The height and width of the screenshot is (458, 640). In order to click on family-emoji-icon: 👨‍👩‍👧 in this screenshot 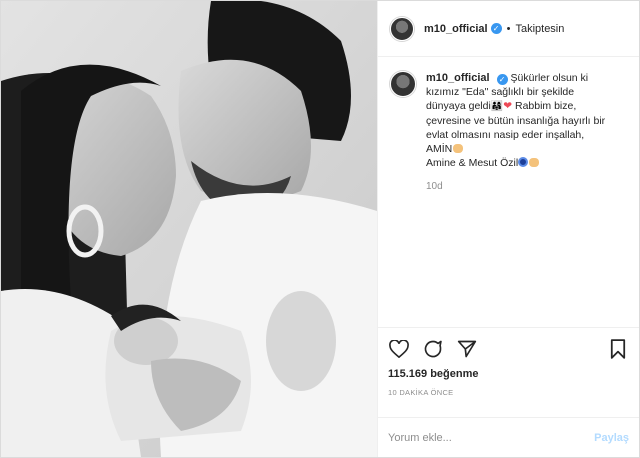, I will do `click(497, 106)`.